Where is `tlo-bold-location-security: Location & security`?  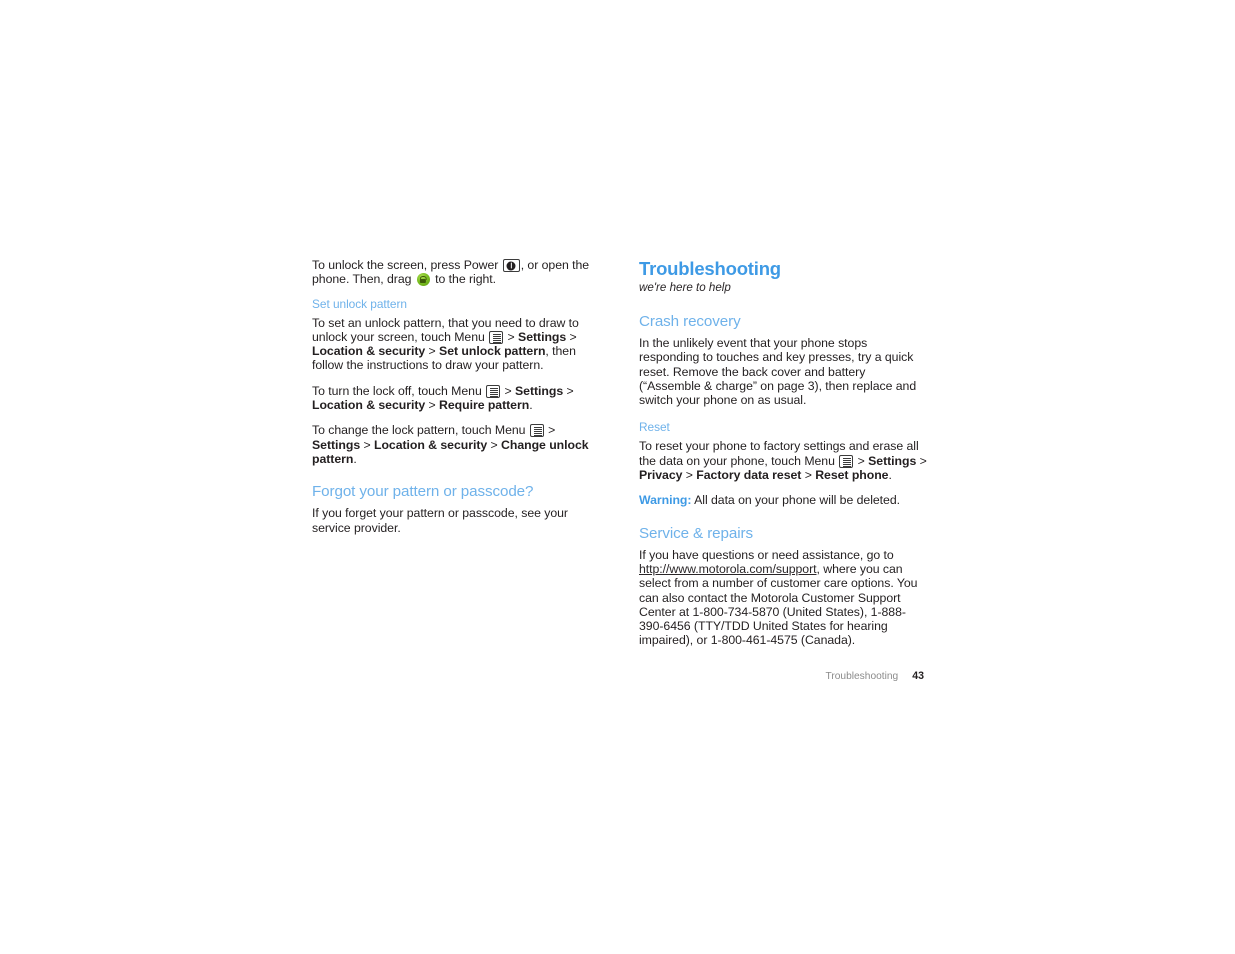
tlo-bold-location-security: Location & security is located at coordinates (369, 405).